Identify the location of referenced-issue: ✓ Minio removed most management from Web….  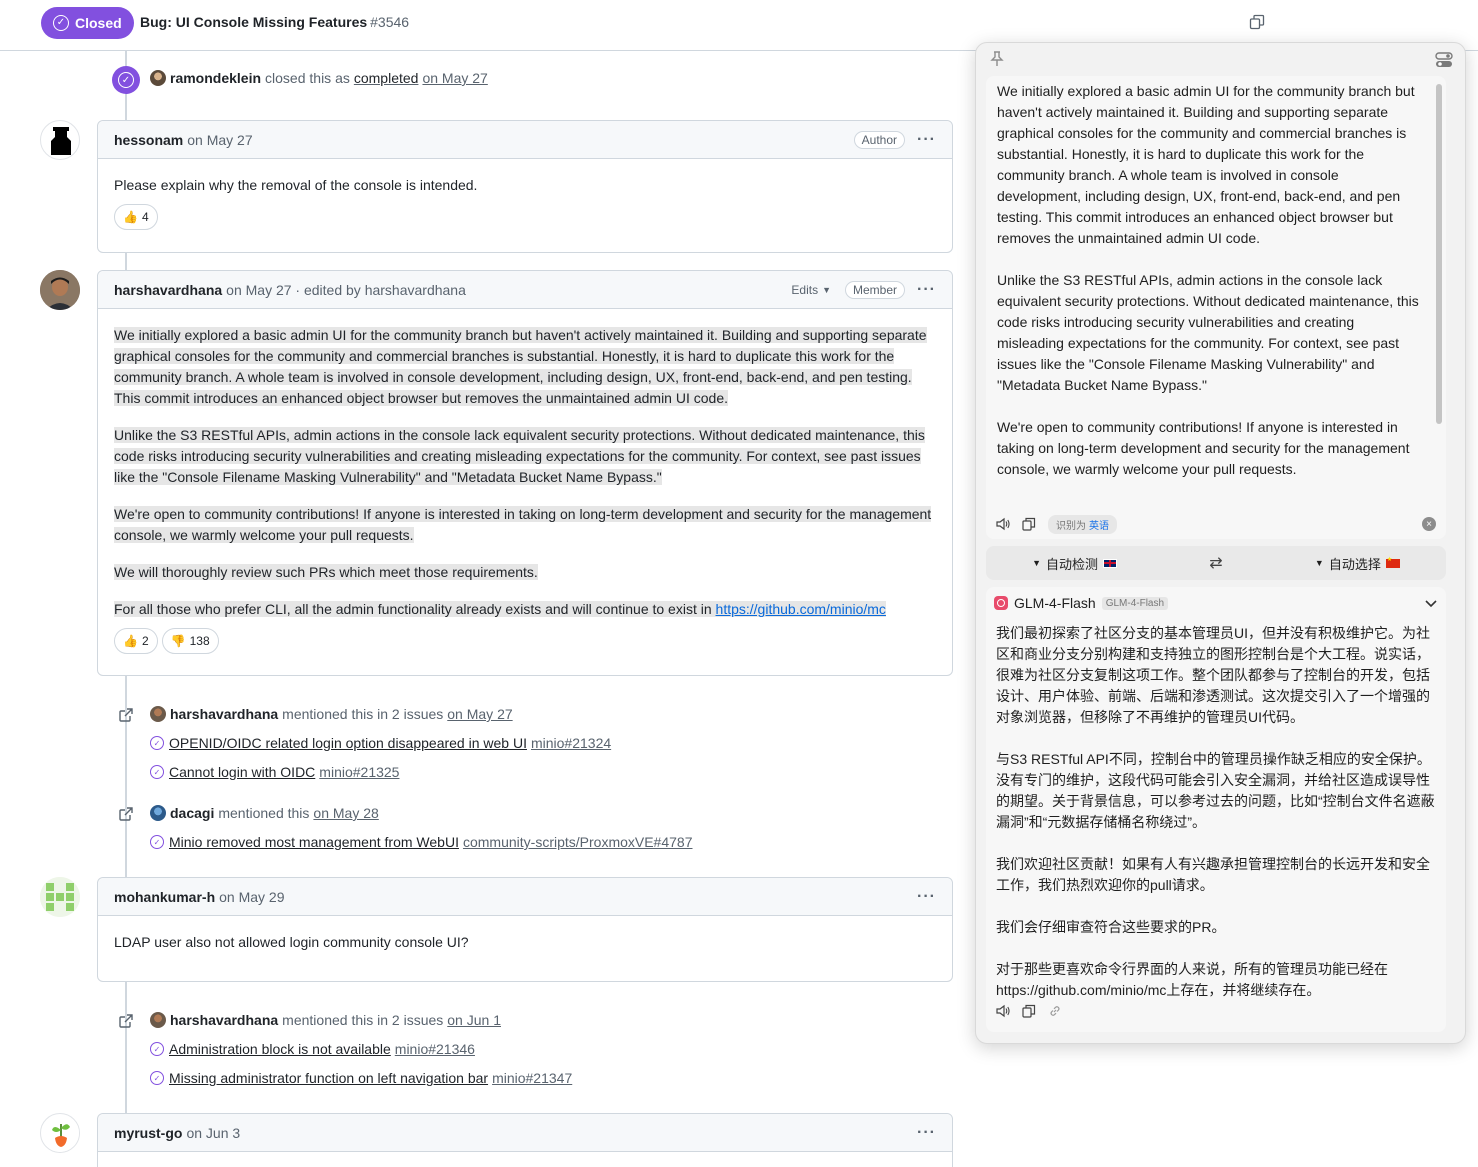
(421, 842).